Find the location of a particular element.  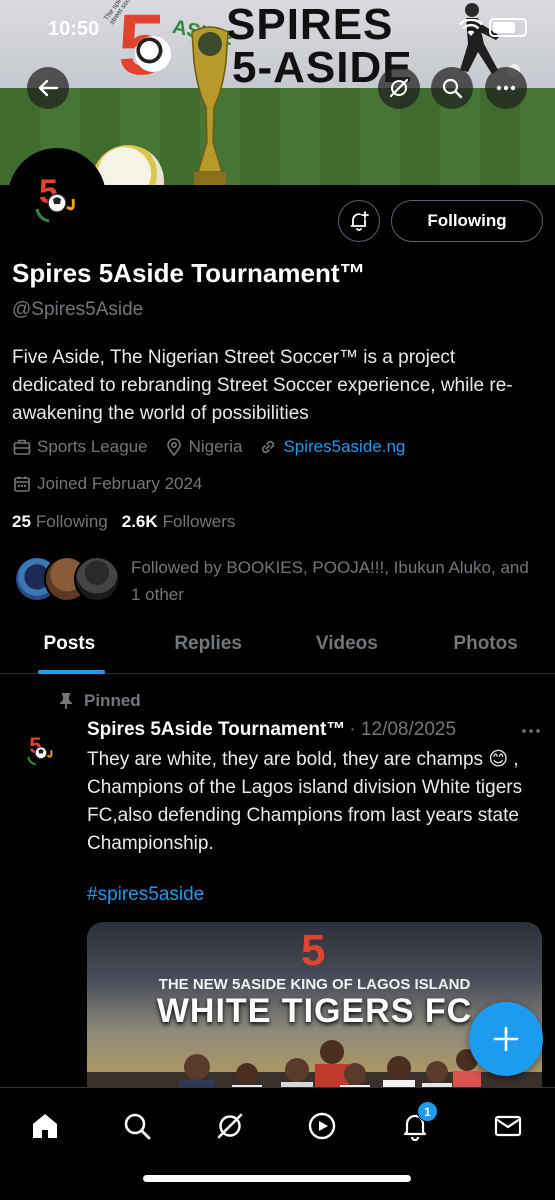

profile-meta-row: Sports League Nigeria Spires5aside.ng is located at coordinates (208, 447).